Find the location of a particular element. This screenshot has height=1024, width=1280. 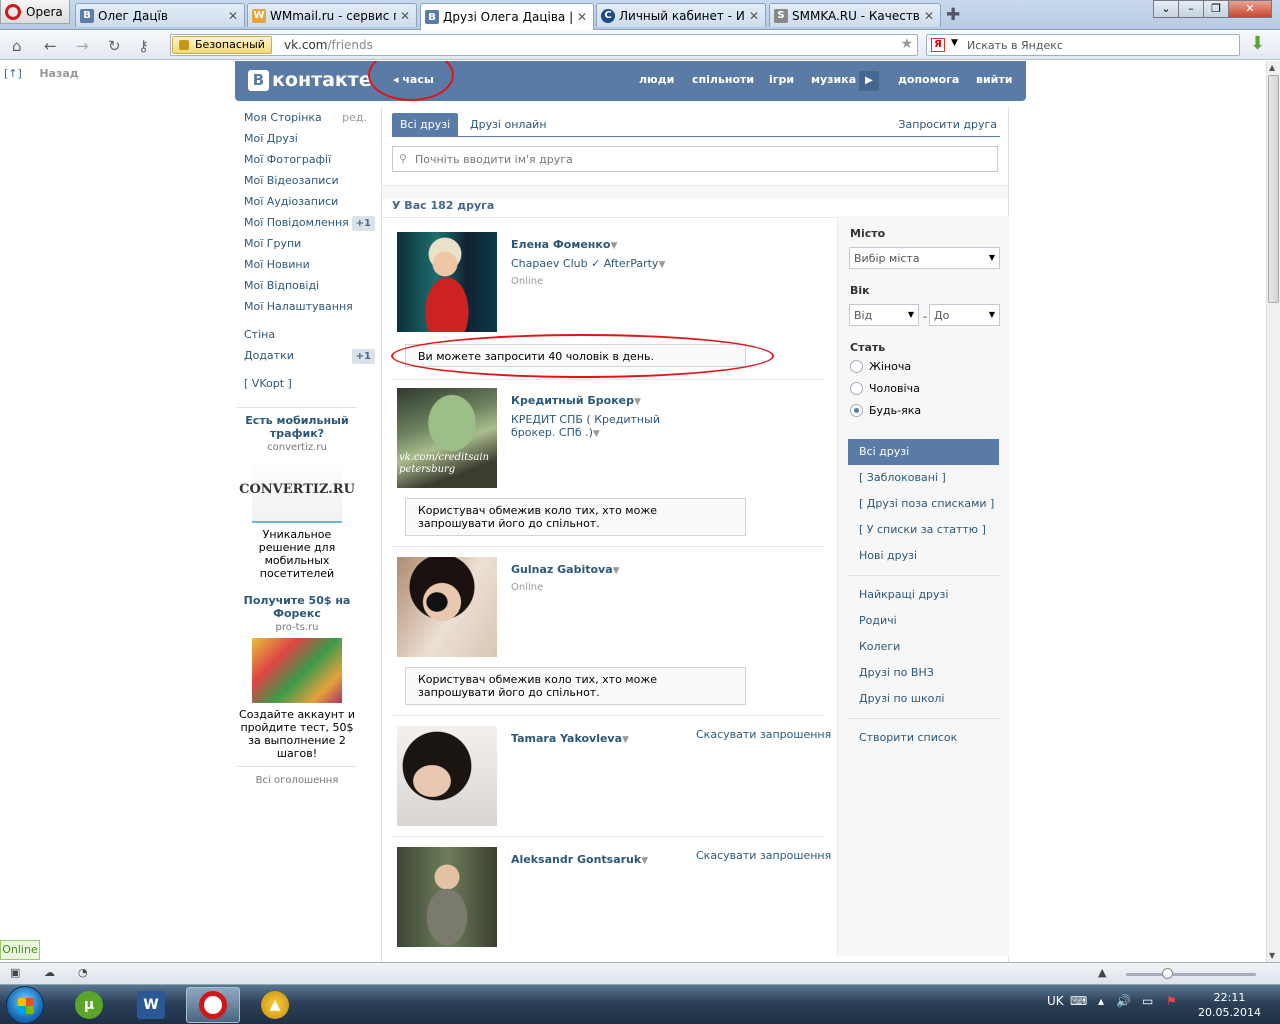

sidebar-item-news: Мої Новини is located at coordinates (307, 264).